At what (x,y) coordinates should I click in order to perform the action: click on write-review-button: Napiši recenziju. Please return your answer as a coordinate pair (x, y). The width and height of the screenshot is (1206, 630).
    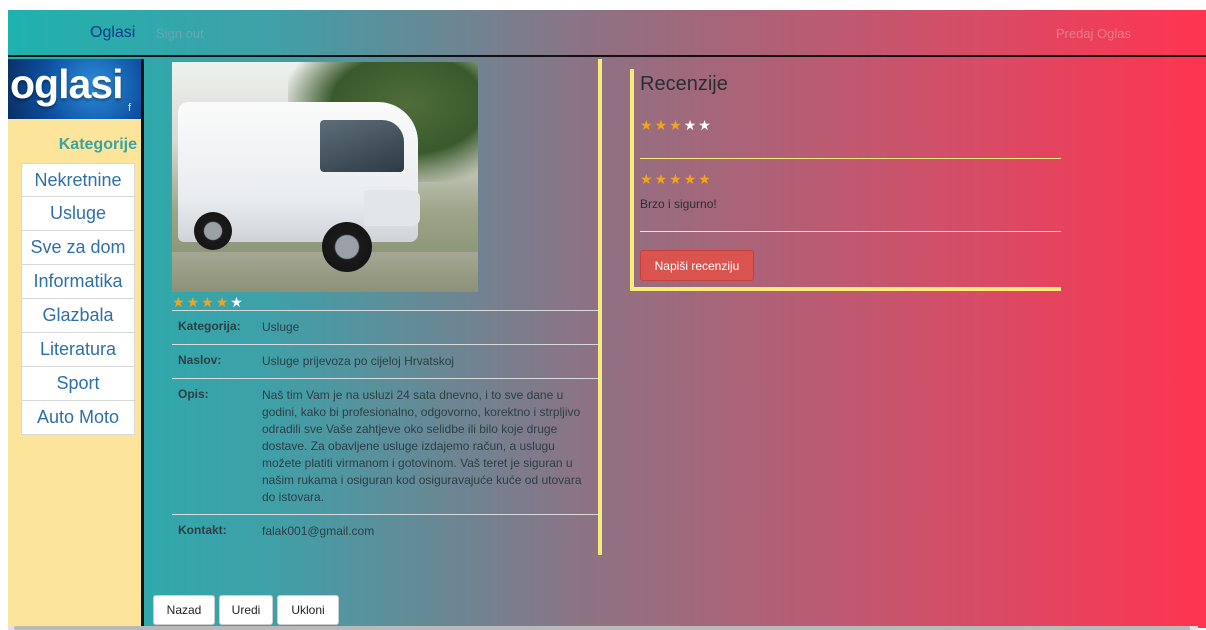
    Looking at the image, I should click on (697, 265).